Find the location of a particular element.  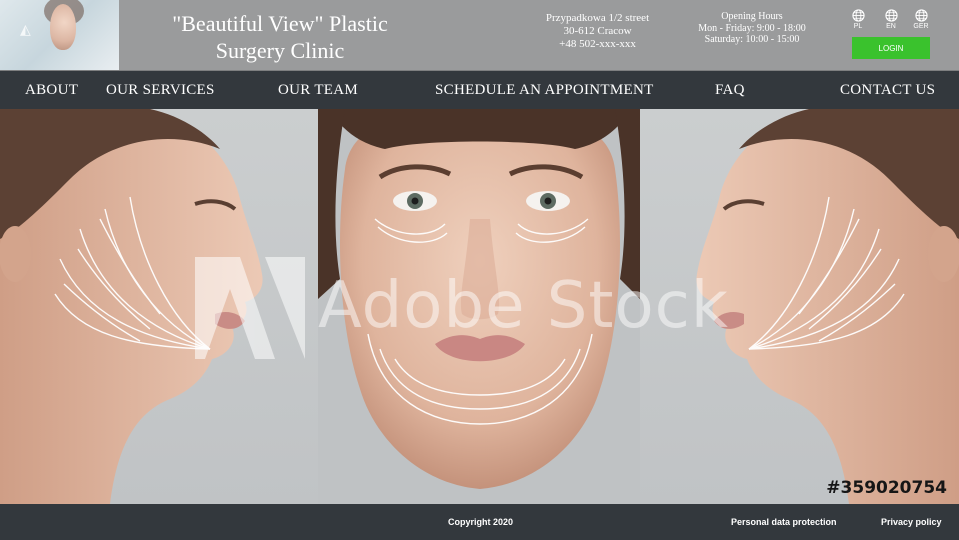

privacy-policy-link: Privacy policy is located at coordinates (911, 522).